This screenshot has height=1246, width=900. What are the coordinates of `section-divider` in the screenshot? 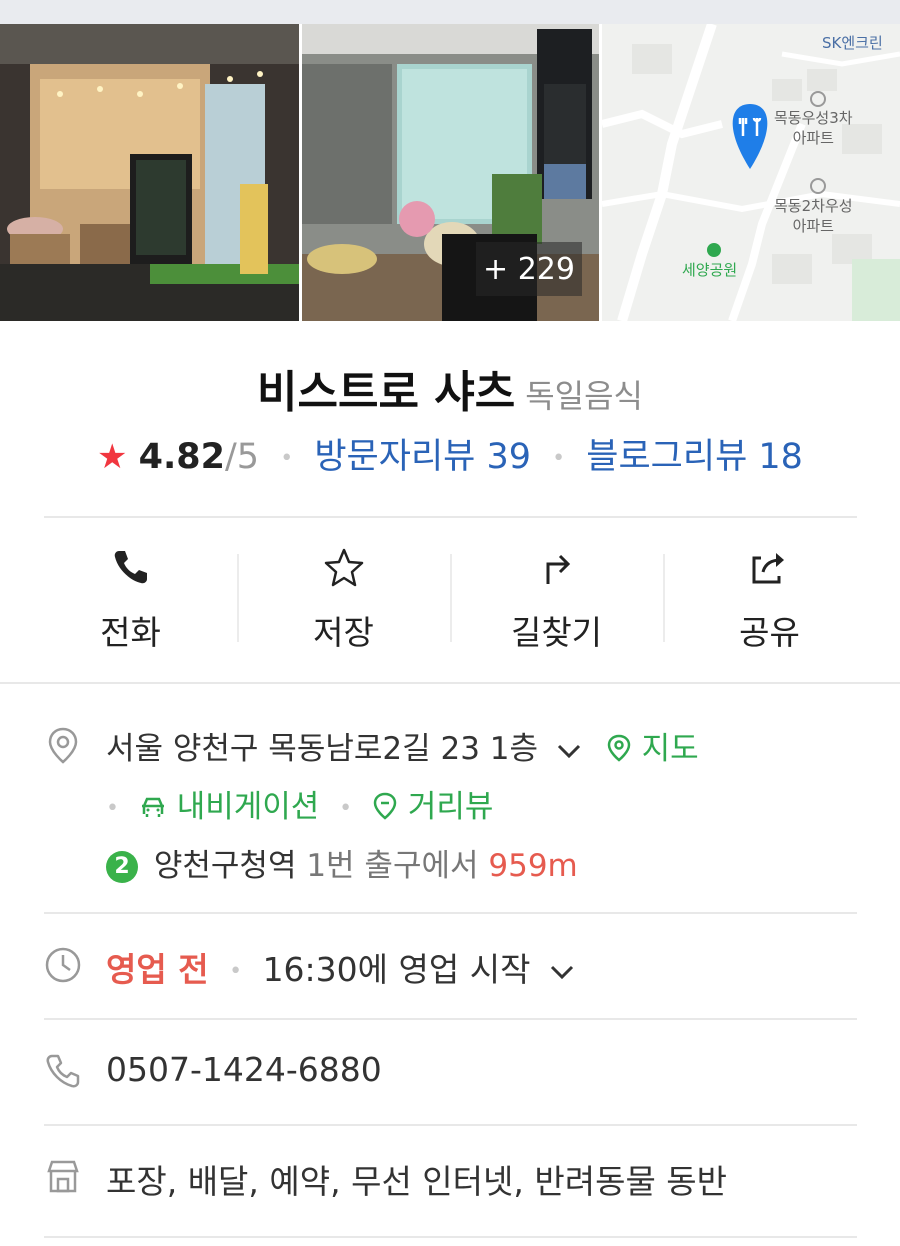 It's located at (450, 683).